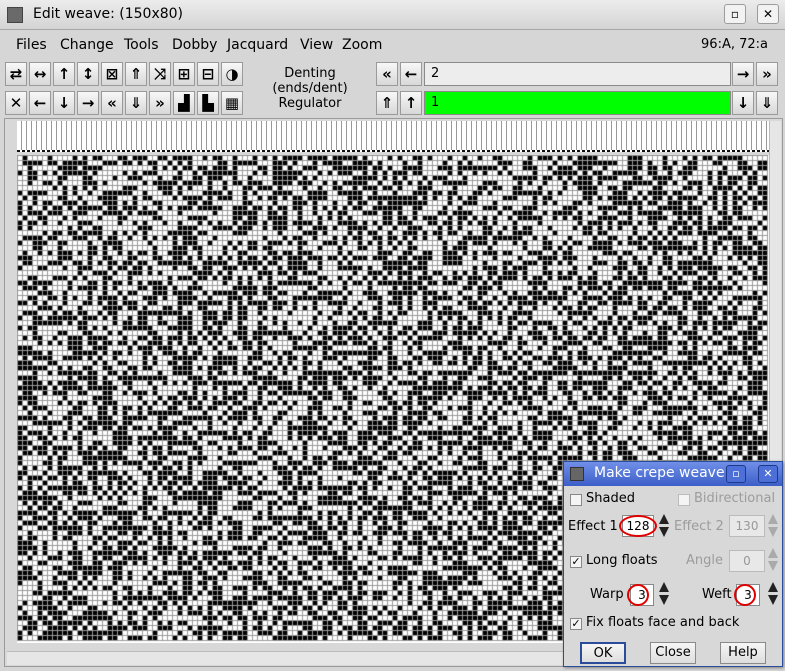 Image resolution: width=785 pixels, height=671 pixels. I want to click on denting-bar, so click(393, 151).